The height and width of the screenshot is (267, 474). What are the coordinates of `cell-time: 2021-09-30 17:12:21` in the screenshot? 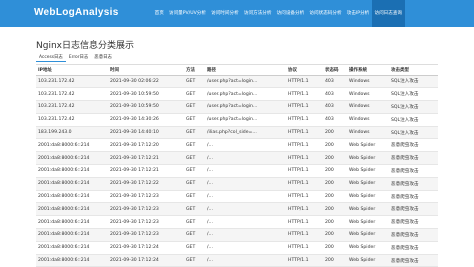 It's located at (146, 171).